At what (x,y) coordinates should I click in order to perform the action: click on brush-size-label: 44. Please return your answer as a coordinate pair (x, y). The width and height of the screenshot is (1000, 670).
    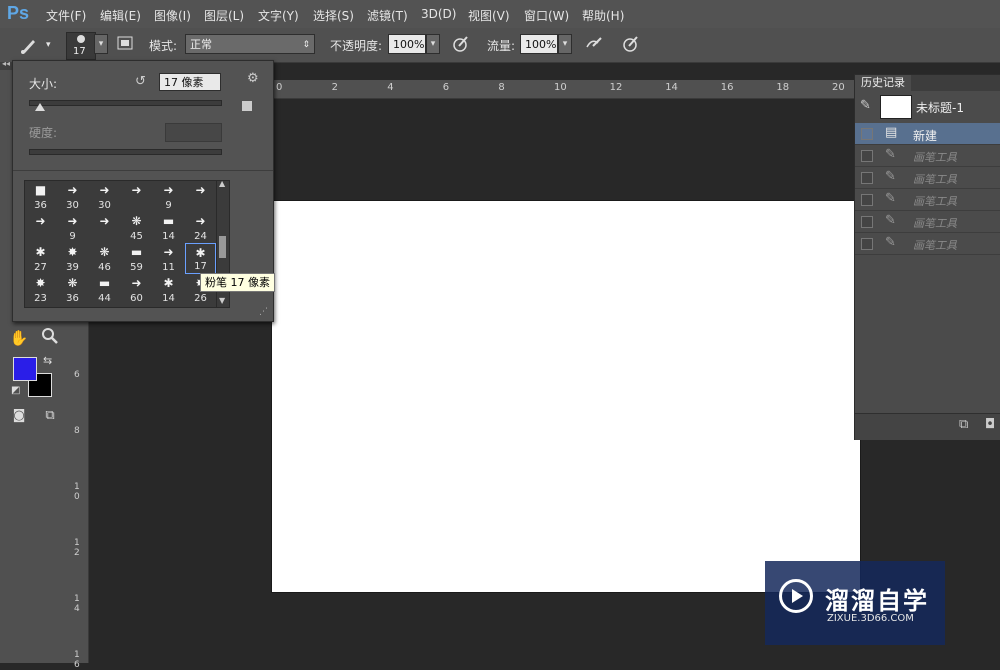
    Looking at the image, I should click on (104, 298).